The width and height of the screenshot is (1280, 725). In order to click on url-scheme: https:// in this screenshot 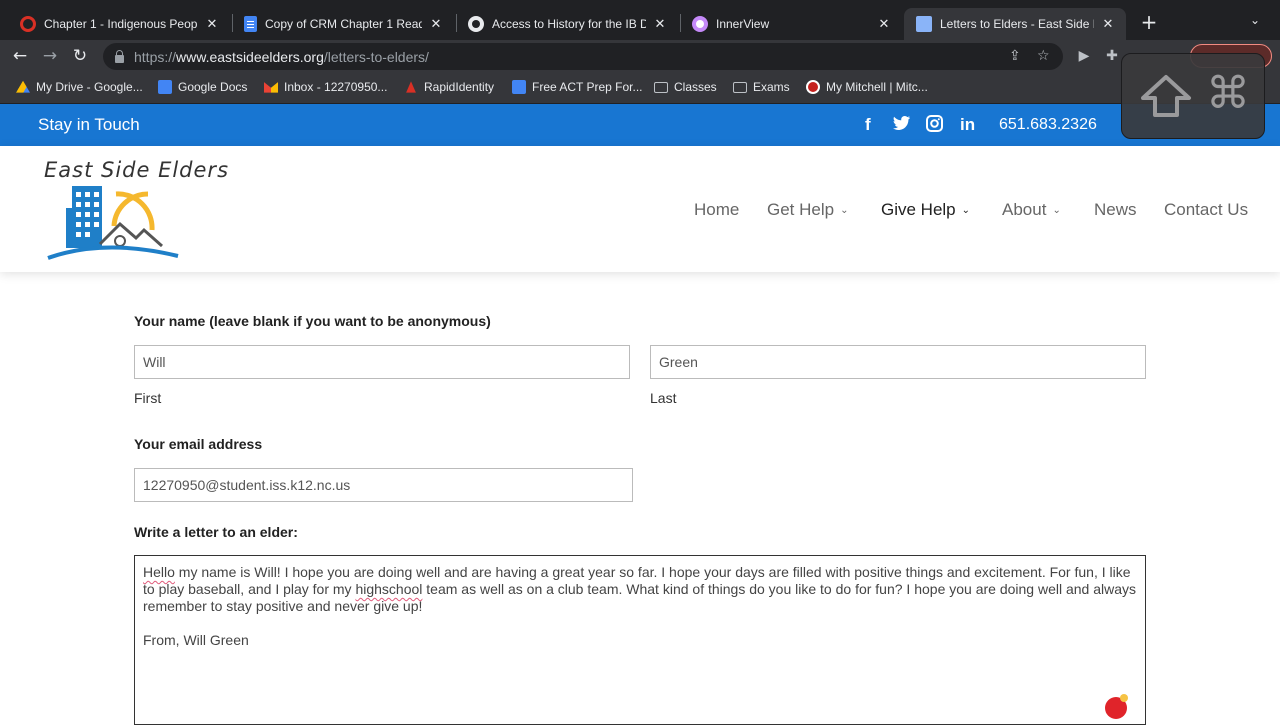, I will do `click(155, 56)`.